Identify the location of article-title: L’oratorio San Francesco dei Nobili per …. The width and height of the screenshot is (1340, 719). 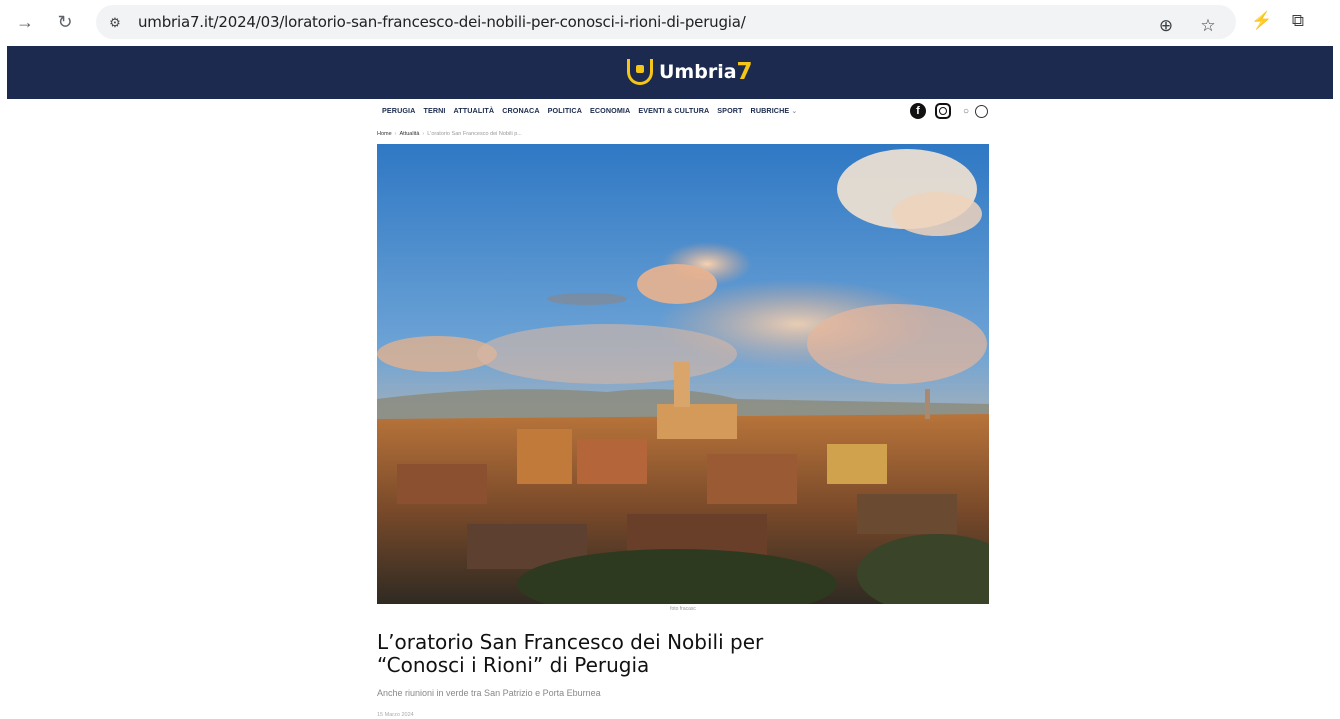
(607, 654).